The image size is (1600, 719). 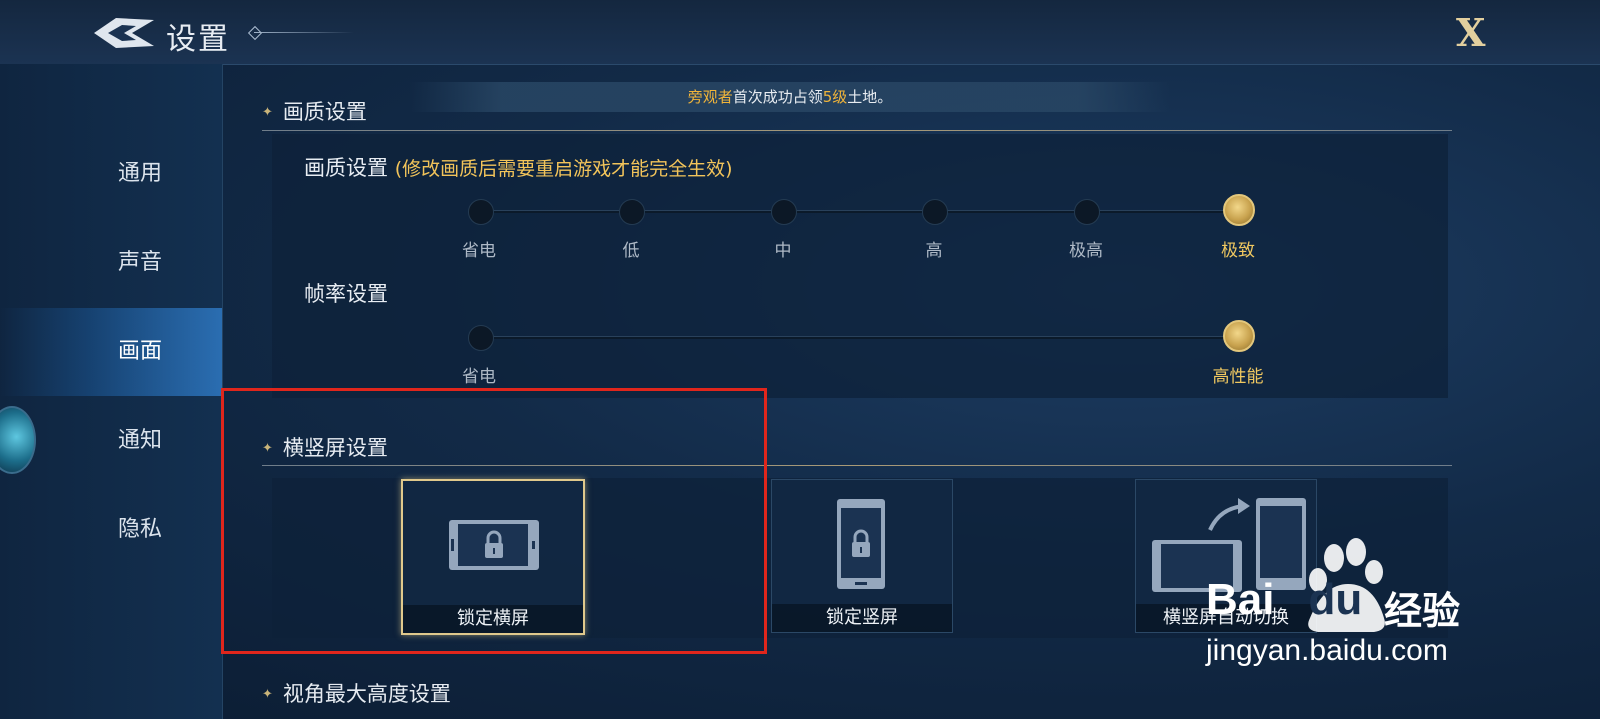 I want to click on sidebar-item-label: 画面, so click(x=140, y=351).